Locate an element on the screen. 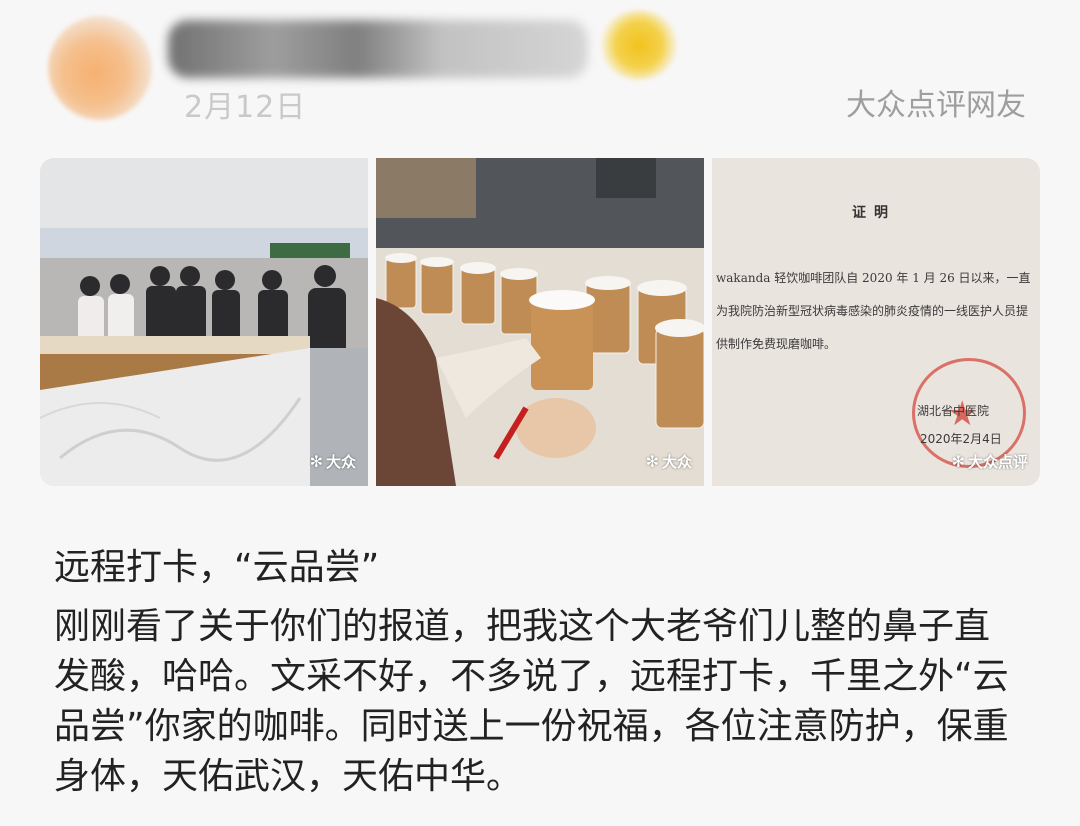 The width and height of the screenshot is (1080, 826). photo-coffee-cups: ✻ 大众 is located at coordinates (540, 322).